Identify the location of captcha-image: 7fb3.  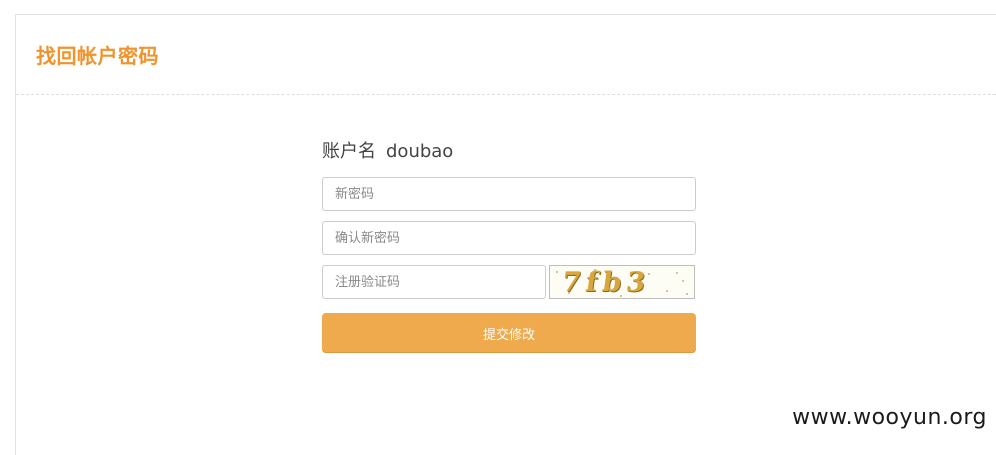
(622, 282).